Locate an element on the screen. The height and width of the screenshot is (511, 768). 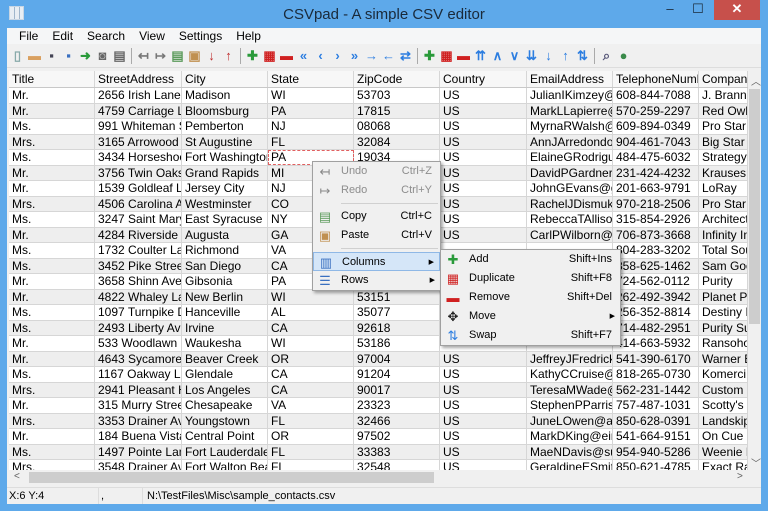
table-cell: Weenie I is located at coordinates (723, 451).